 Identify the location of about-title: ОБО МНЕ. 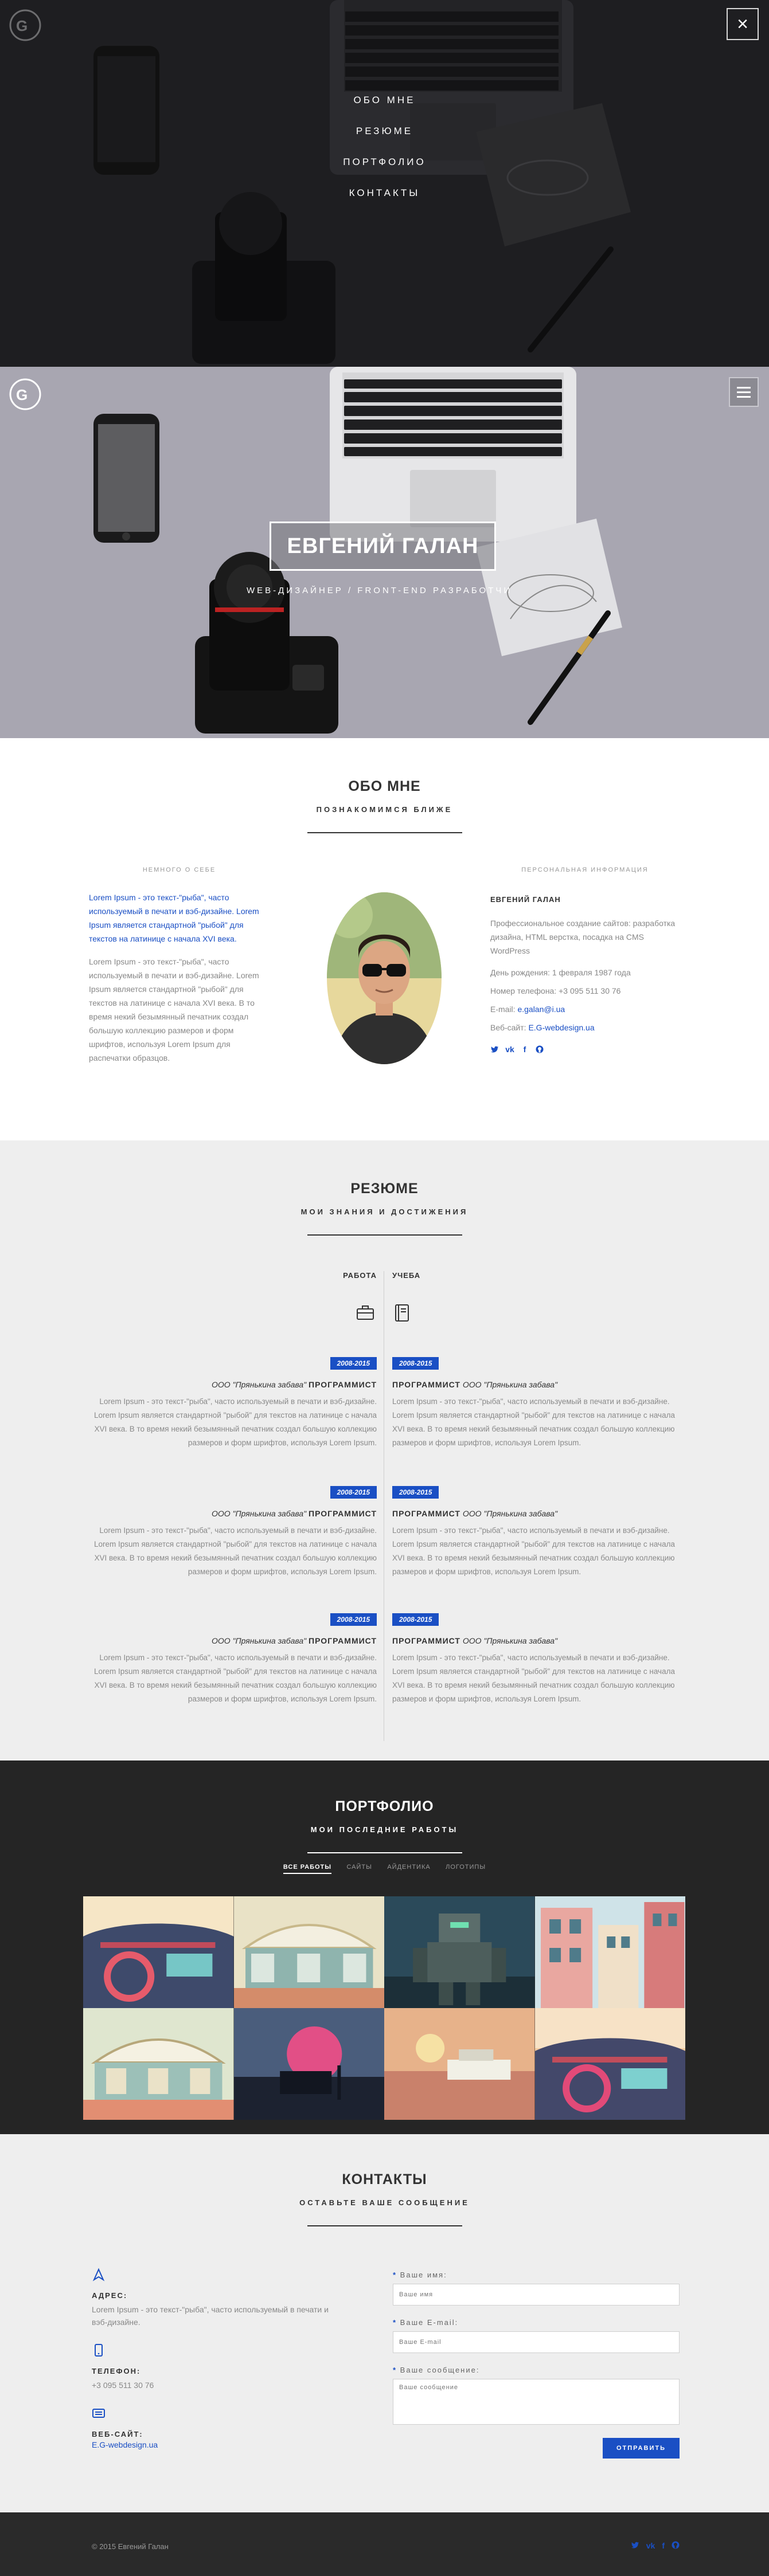
(384, 786).